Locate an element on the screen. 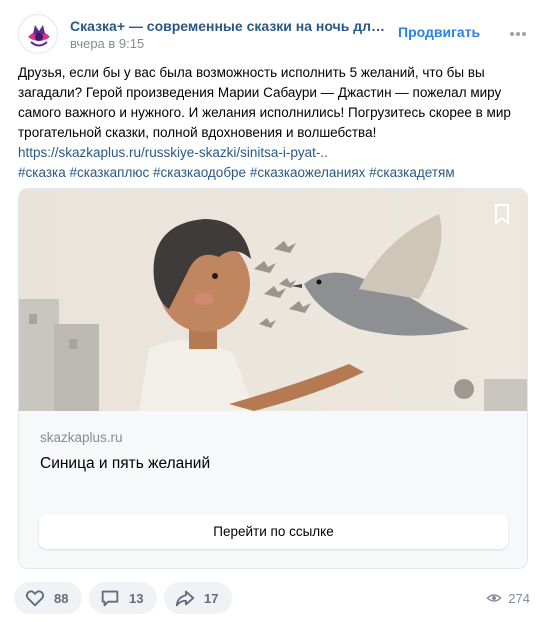  skazka-logo is located at coordinates (39, 35).